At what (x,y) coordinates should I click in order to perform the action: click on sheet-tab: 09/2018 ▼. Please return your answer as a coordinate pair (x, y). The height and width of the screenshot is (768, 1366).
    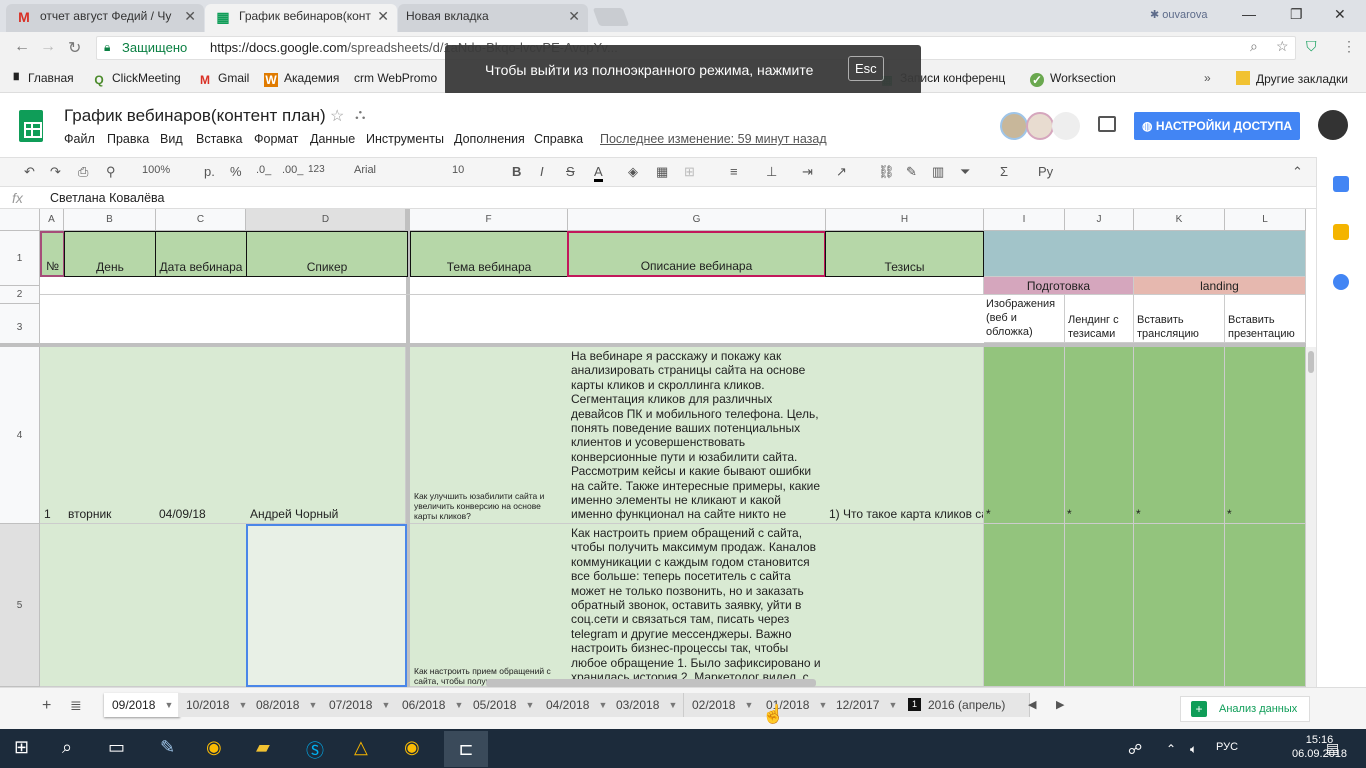
    Looking at the image, I should click on (142, 705).